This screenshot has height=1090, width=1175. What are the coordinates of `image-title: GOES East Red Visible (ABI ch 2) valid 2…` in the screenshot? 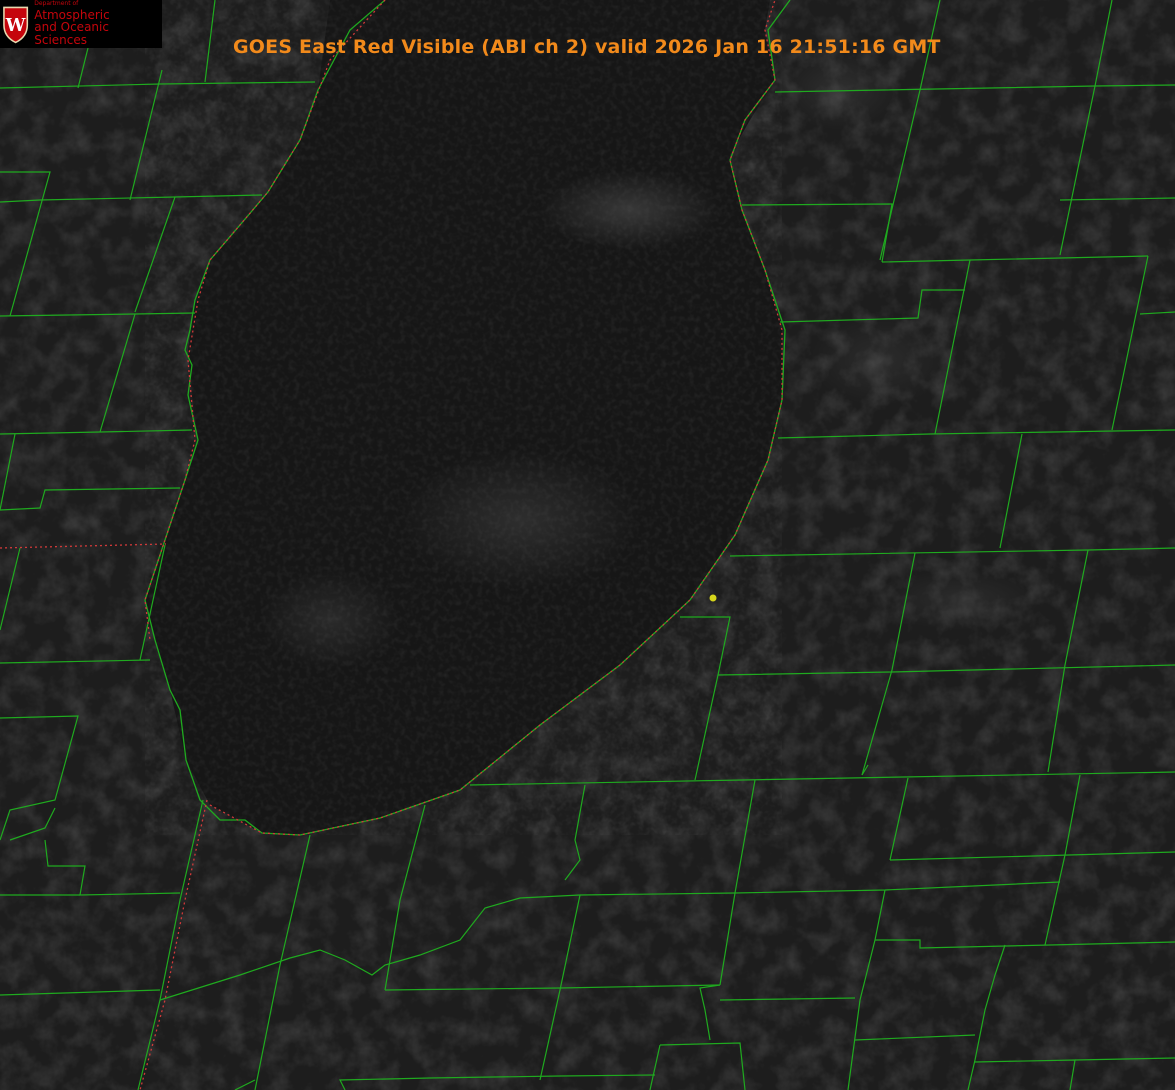 It's located at (587, 47).